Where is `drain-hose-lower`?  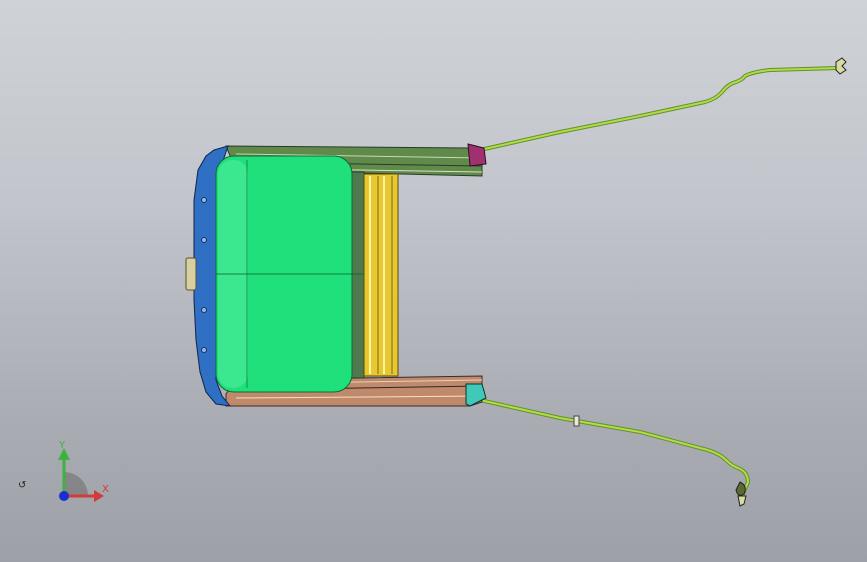 drain-hose-lower is located at coordinates (614, 448).